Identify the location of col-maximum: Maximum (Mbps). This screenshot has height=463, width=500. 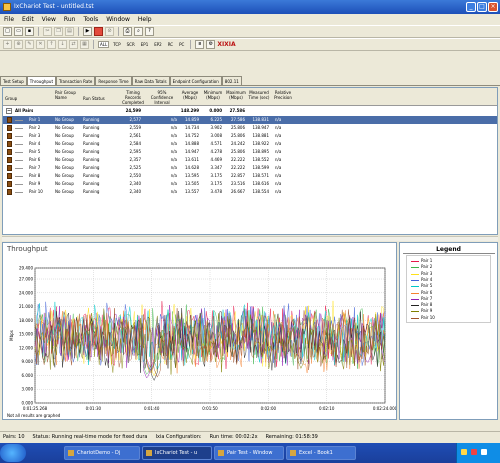
(236, 95).